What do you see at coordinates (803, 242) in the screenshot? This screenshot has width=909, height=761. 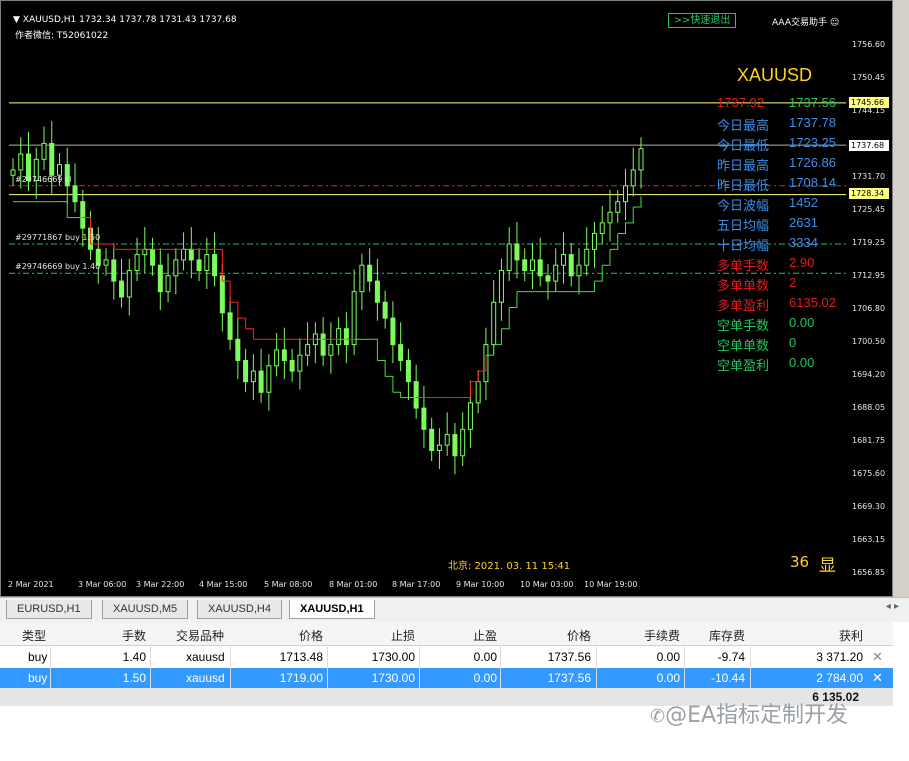 I see `stats-value: 3334` at bounding box center [803, 242].